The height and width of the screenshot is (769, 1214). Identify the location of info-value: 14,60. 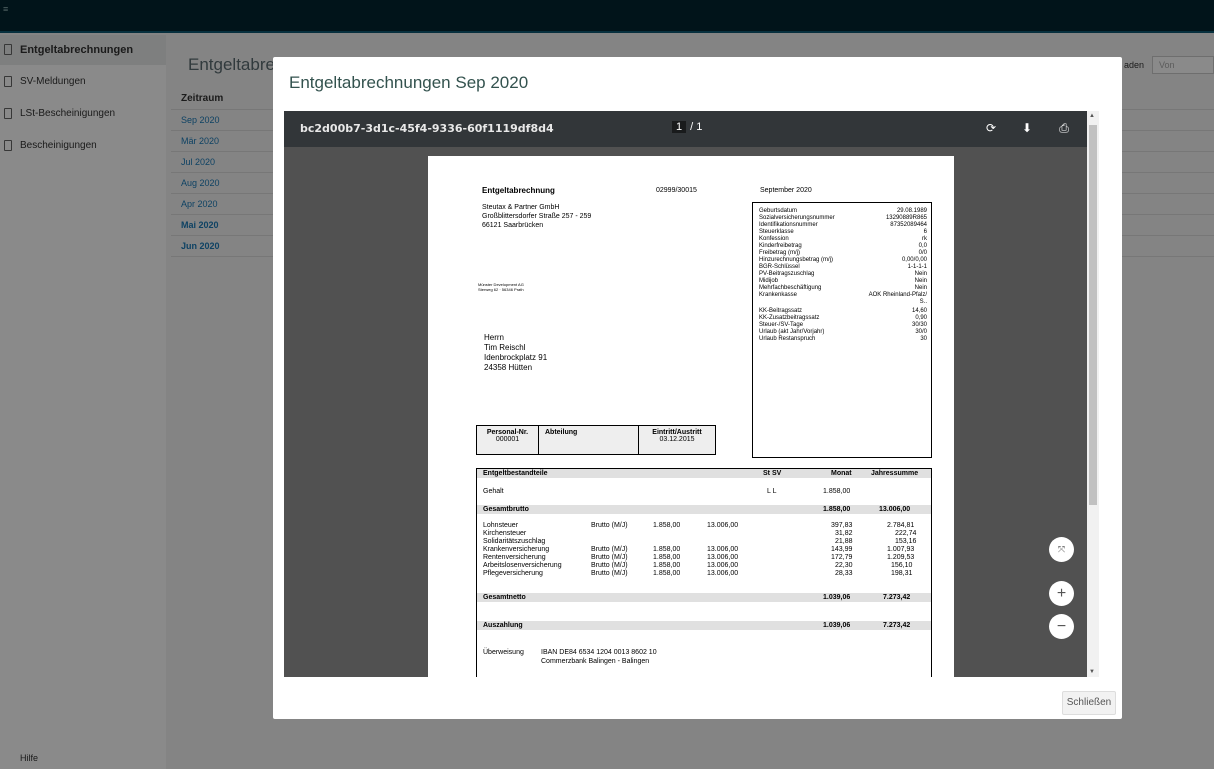
(919, 311).